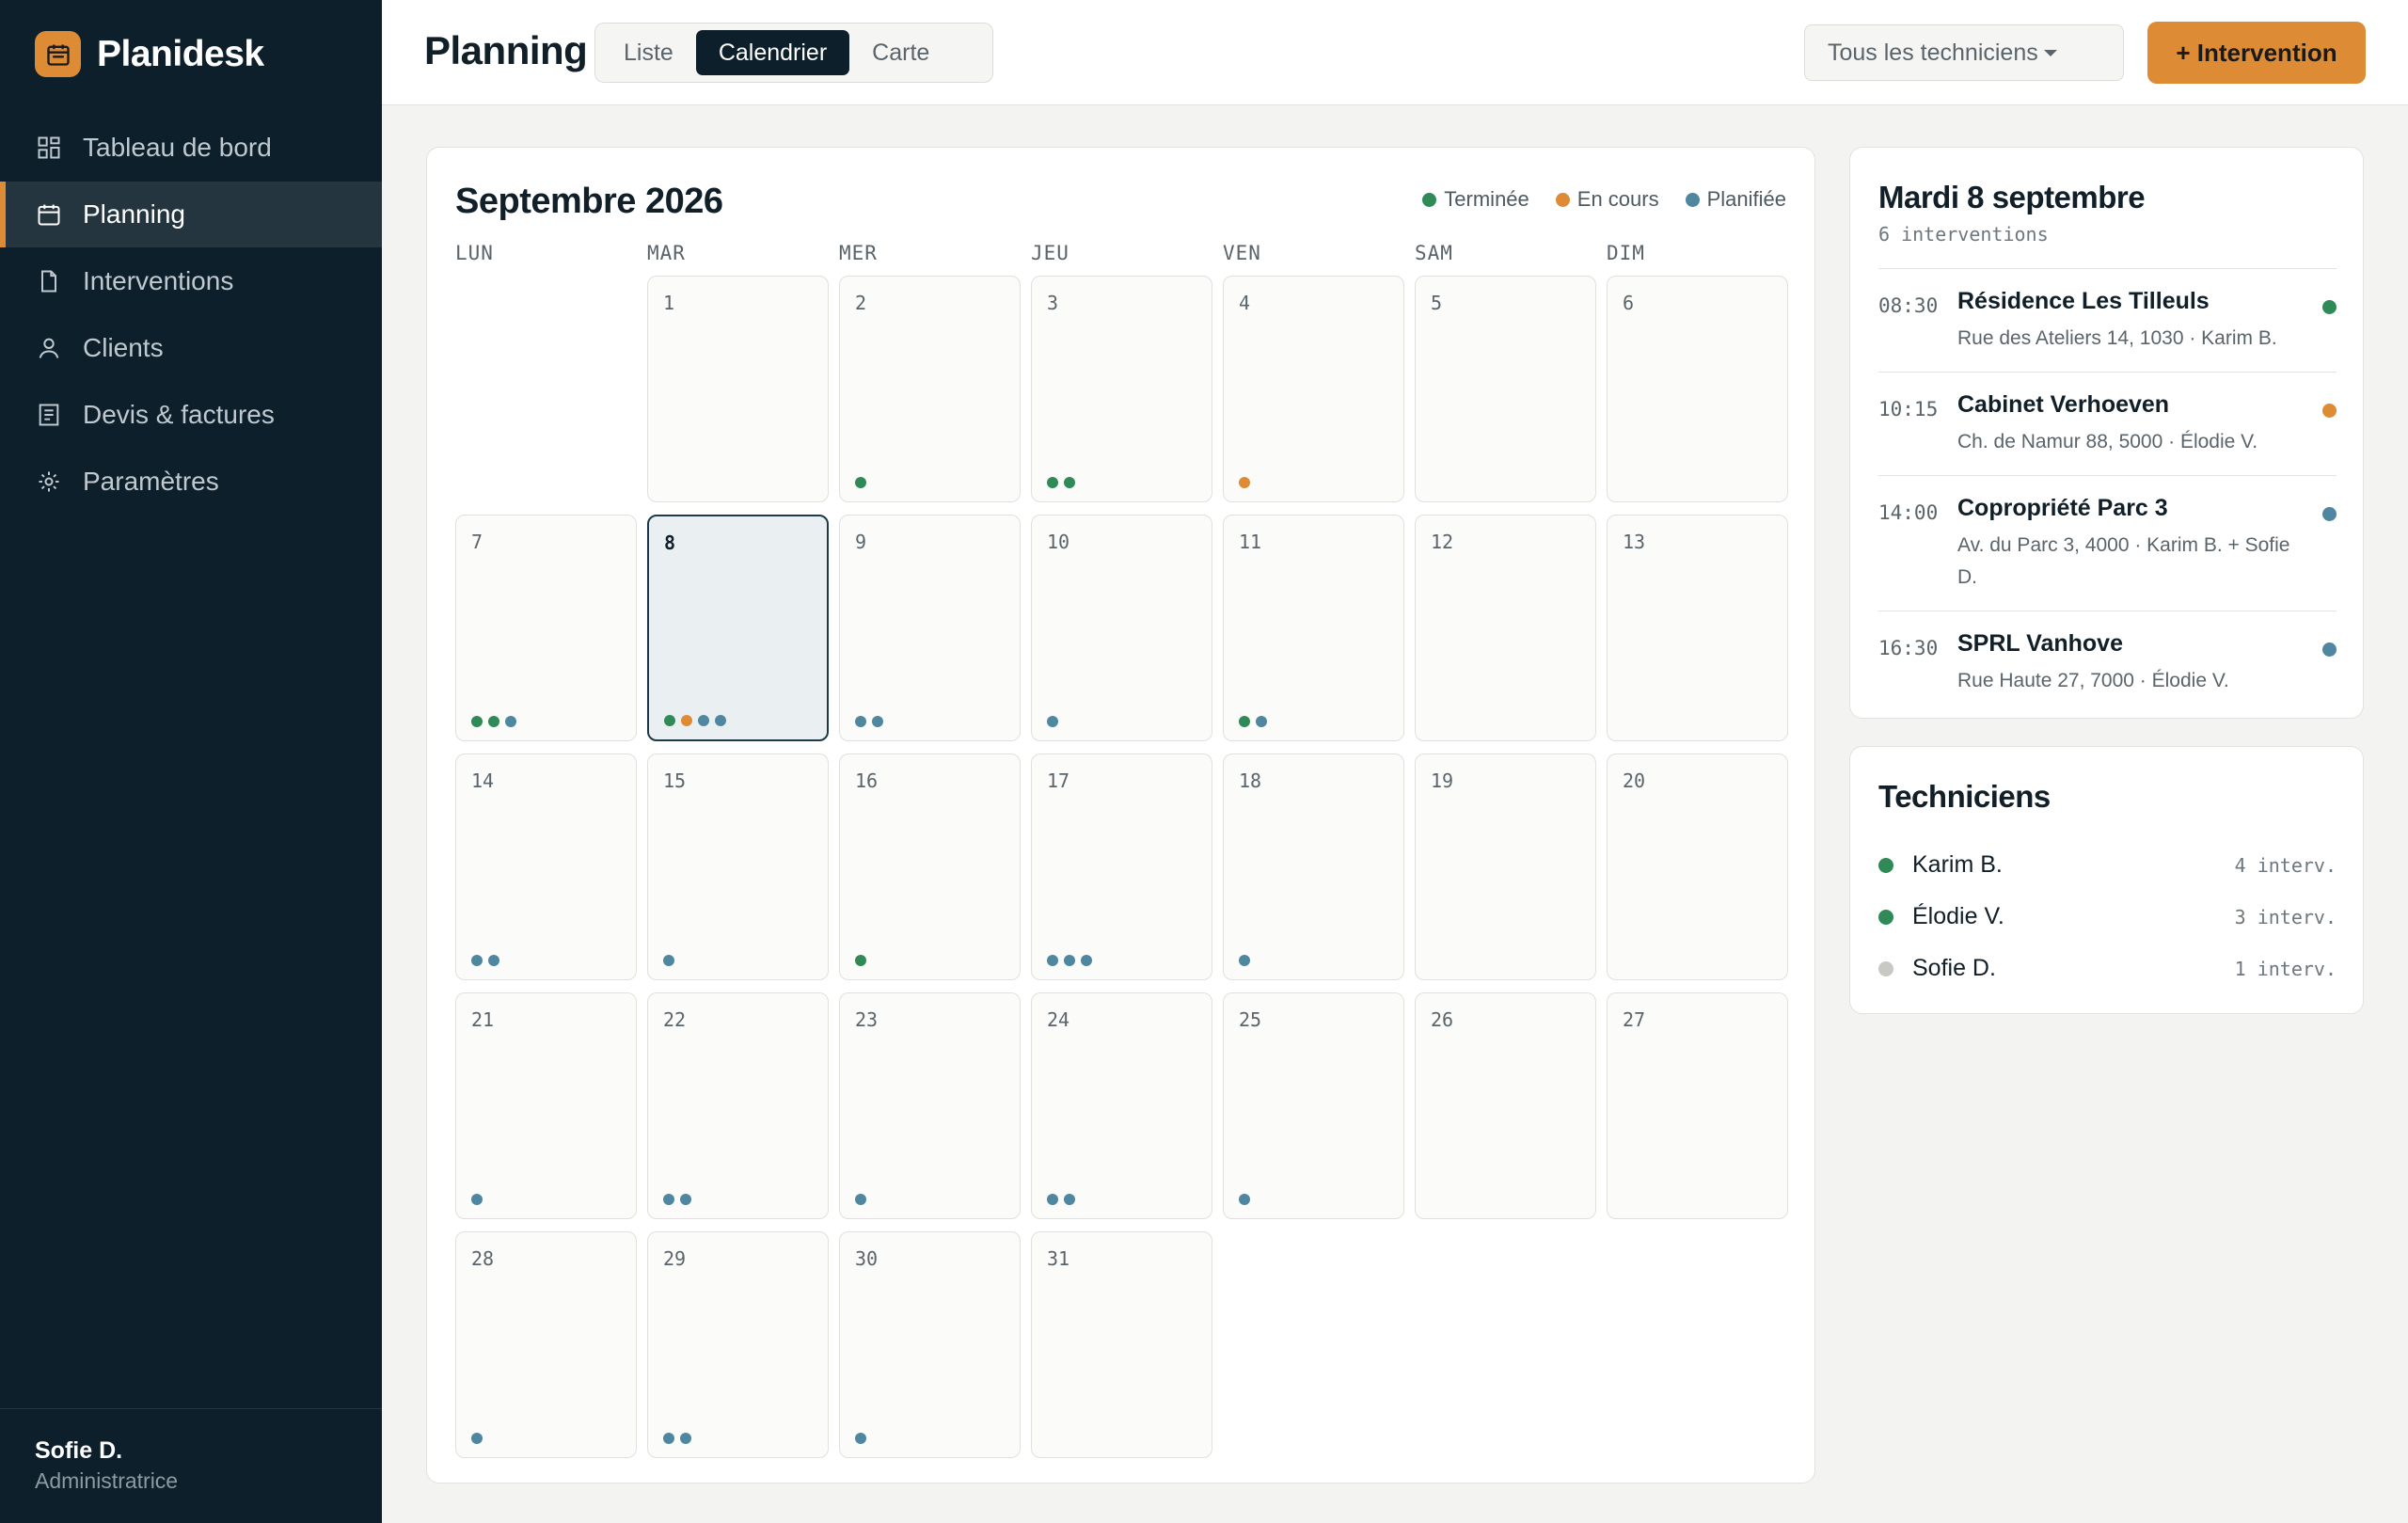 This screenshot has width=2408, height=1523. What do you see at coordinates (483, 780) in the screenshot?
I see `day-number: 14` at bounding box center [483, 780].